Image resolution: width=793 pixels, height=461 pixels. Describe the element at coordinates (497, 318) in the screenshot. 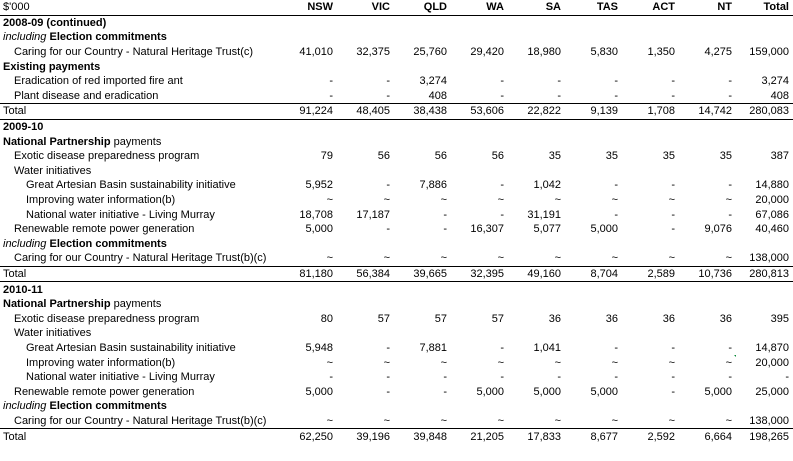

I see `cell-wa: 57` at that location.